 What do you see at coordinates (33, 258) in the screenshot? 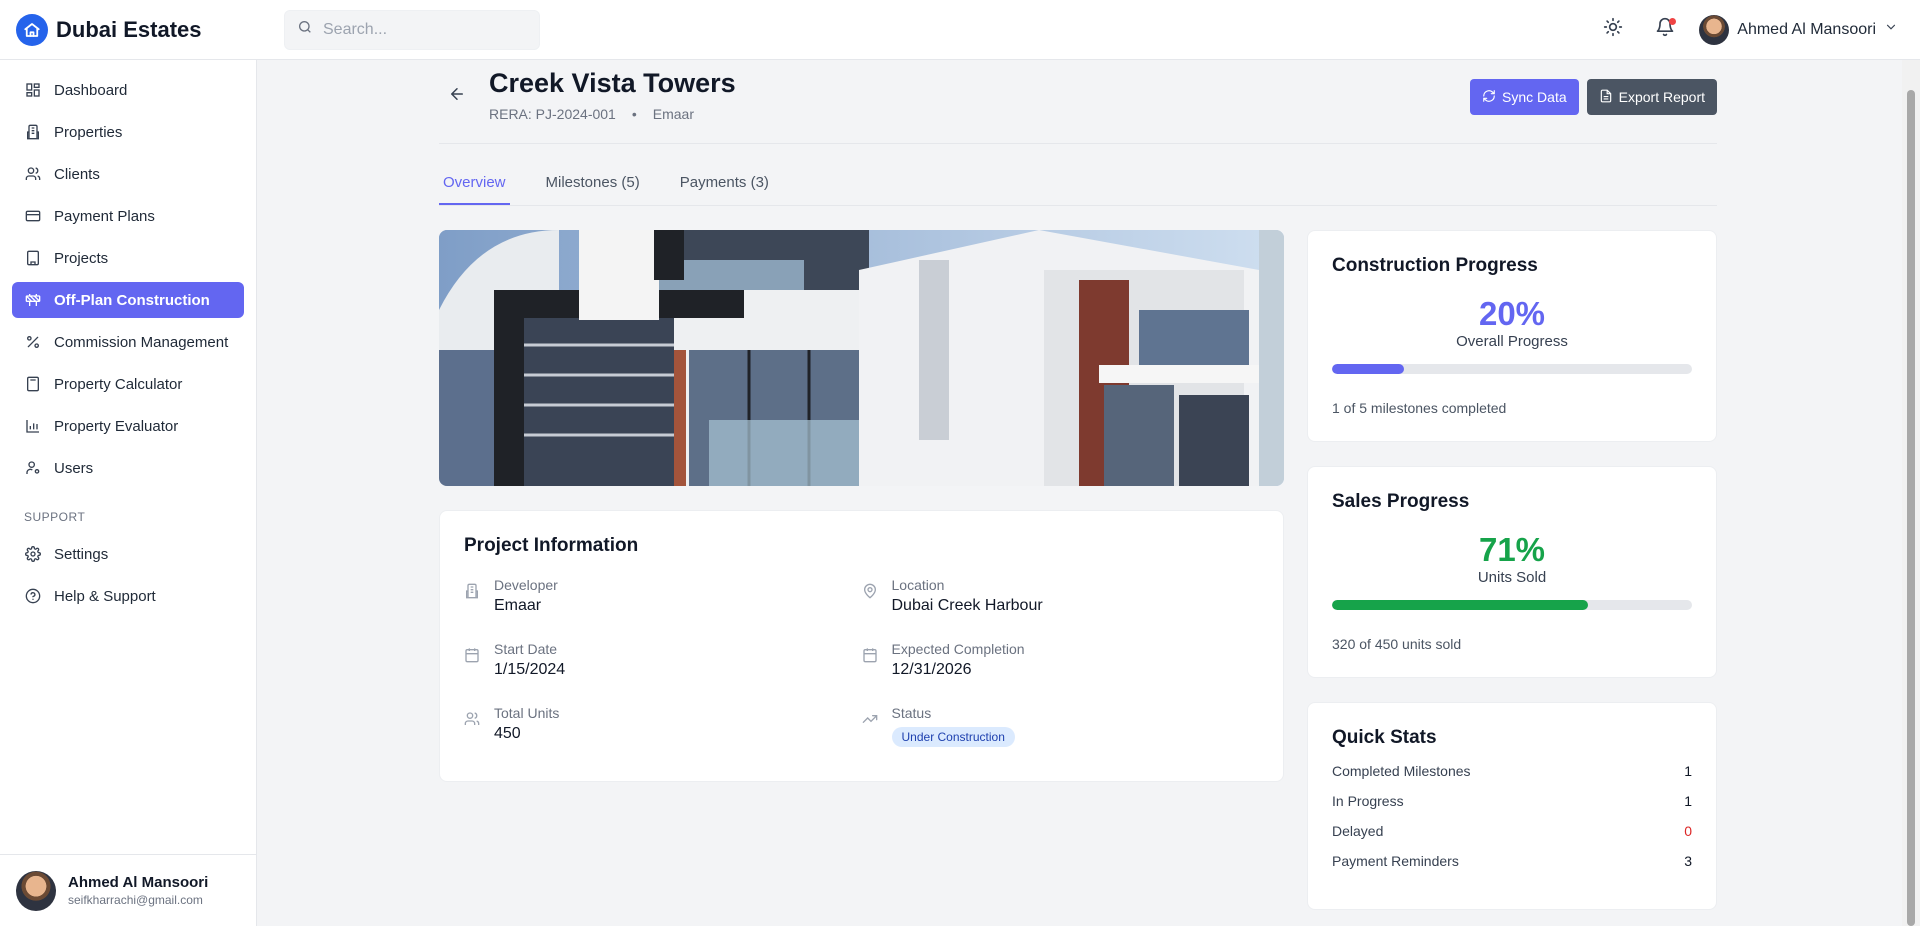
I see `office-icon` at bounding box center [33, 258].